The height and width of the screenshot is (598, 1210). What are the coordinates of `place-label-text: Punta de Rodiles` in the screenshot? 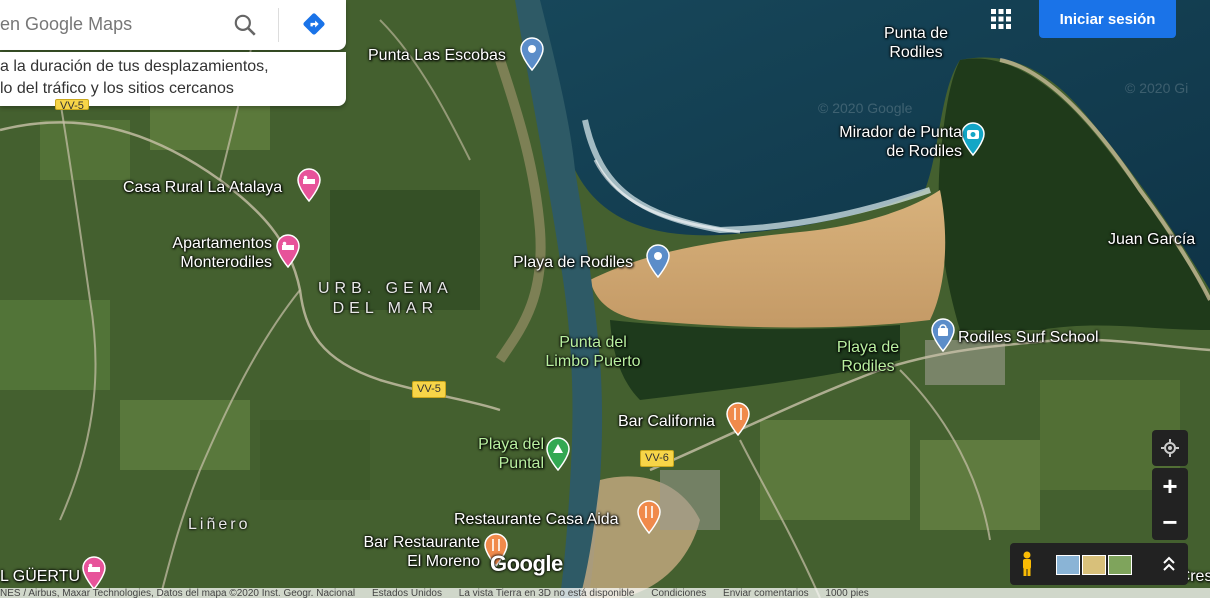 It's located at (916, 43).